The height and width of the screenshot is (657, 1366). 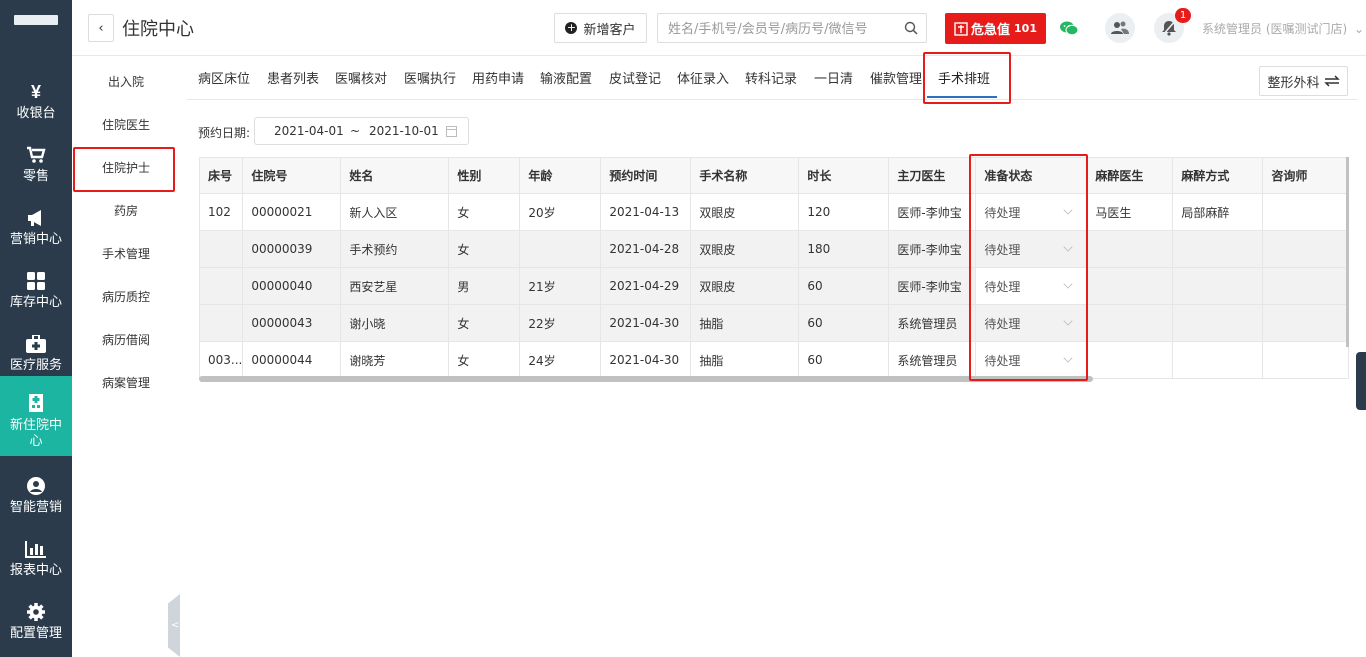 What do you see at coordinates (635, 79) in the screenshot?
I see `tab-skin-test: 皮试登记` at bounding box center [635, 79].